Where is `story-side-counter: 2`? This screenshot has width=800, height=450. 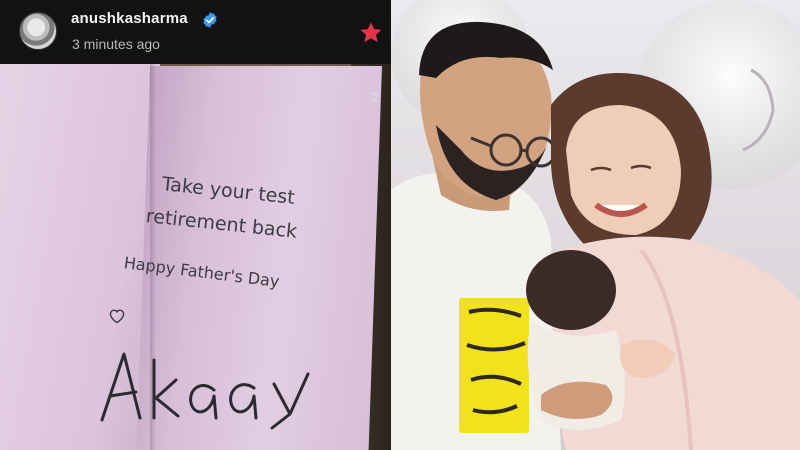 story-side-counter: 2 is located at coordinates (375, 97).